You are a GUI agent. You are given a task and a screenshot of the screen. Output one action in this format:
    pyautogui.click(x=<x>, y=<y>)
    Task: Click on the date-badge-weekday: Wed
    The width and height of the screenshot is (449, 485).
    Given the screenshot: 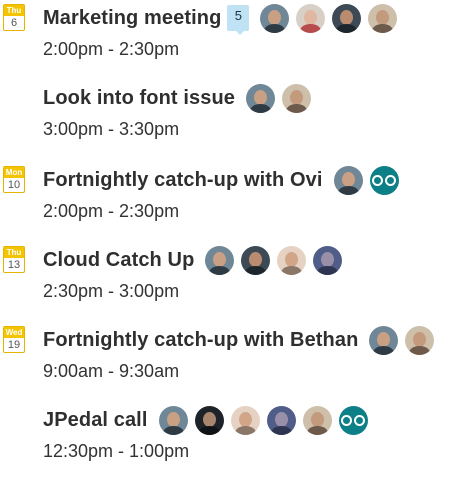 What is the action you would take?
    pyautogui.click(x=14, y=332)
    